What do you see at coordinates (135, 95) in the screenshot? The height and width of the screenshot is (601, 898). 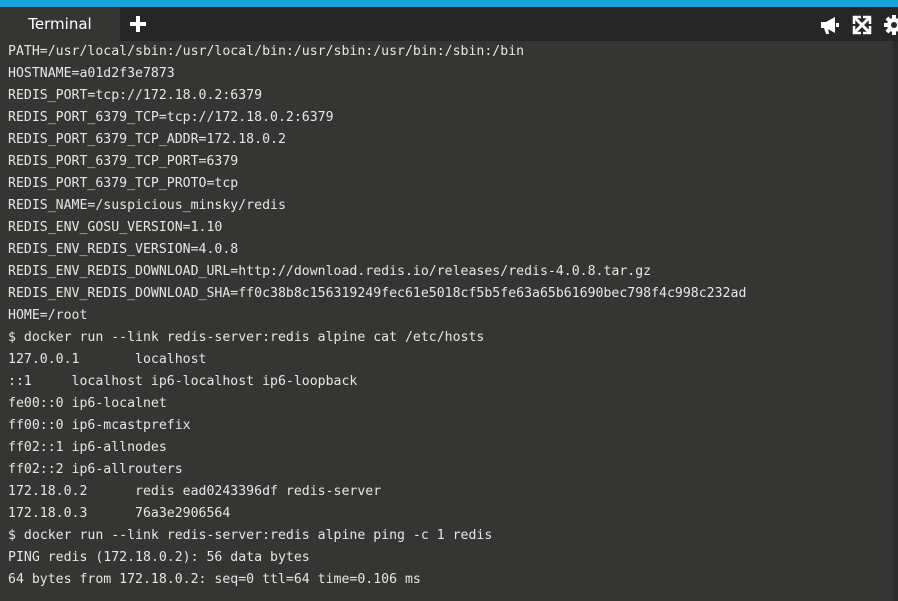 I see `terminal-line: REDIS_PORT=tcp://172.18.0.2:6379` at bounding box center [135, 95].